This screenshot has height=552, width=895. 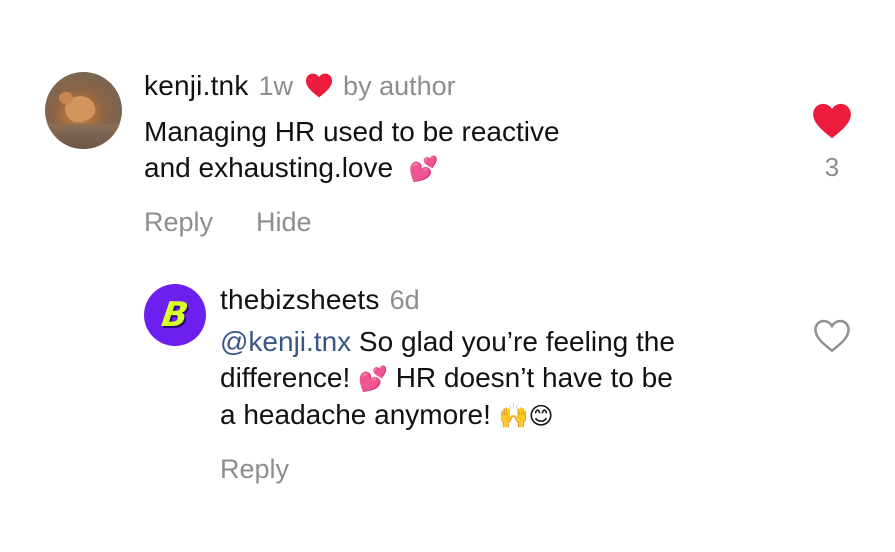 I want to click on reply-text-line1-wrap: @kenji.tnx So glad you’re feeling the, so click(x=447, y=342).